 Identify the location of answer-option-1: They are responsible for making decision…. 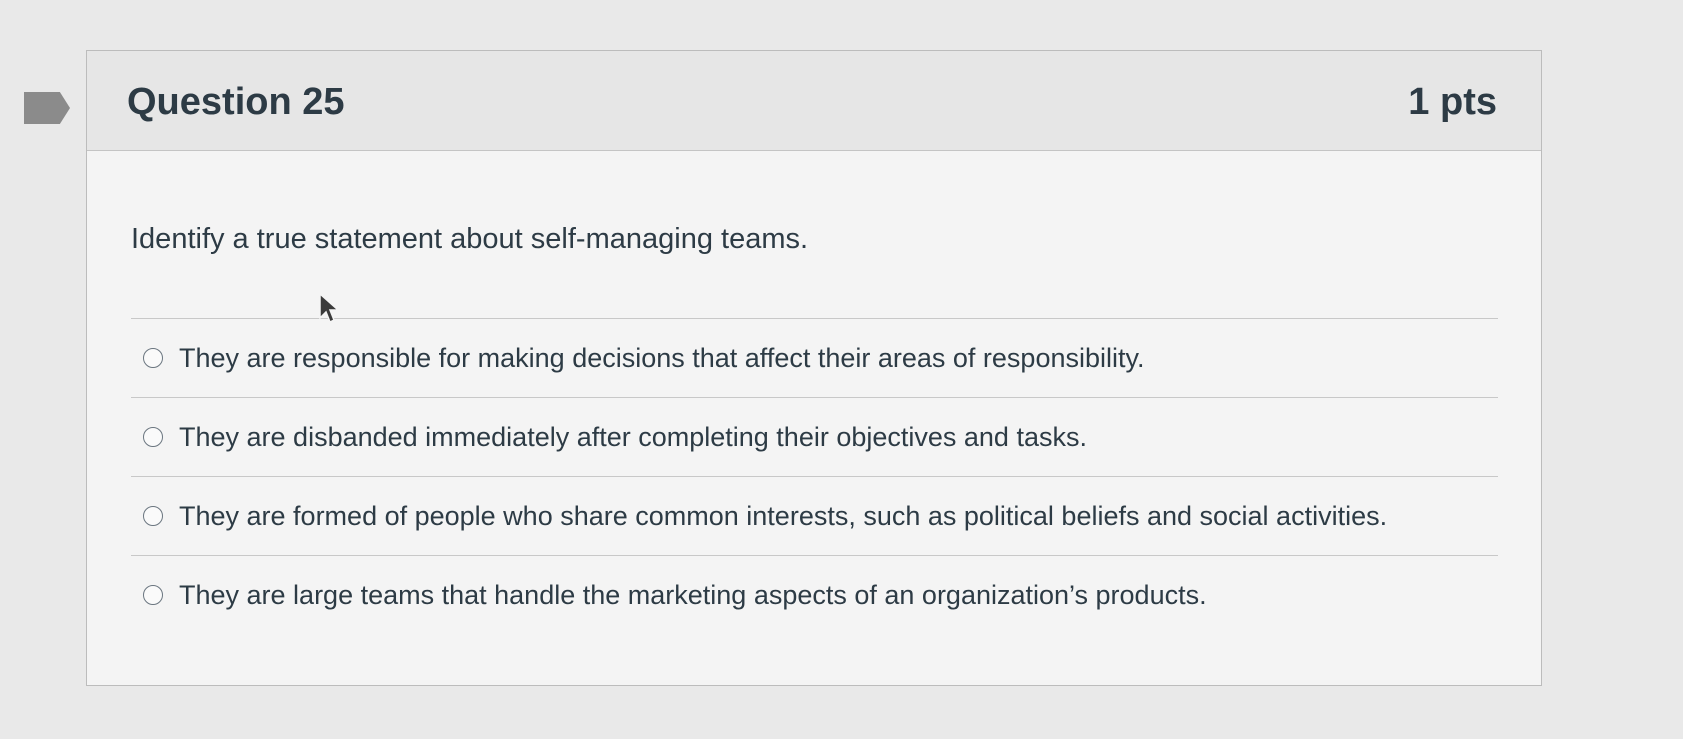
(814, 357).